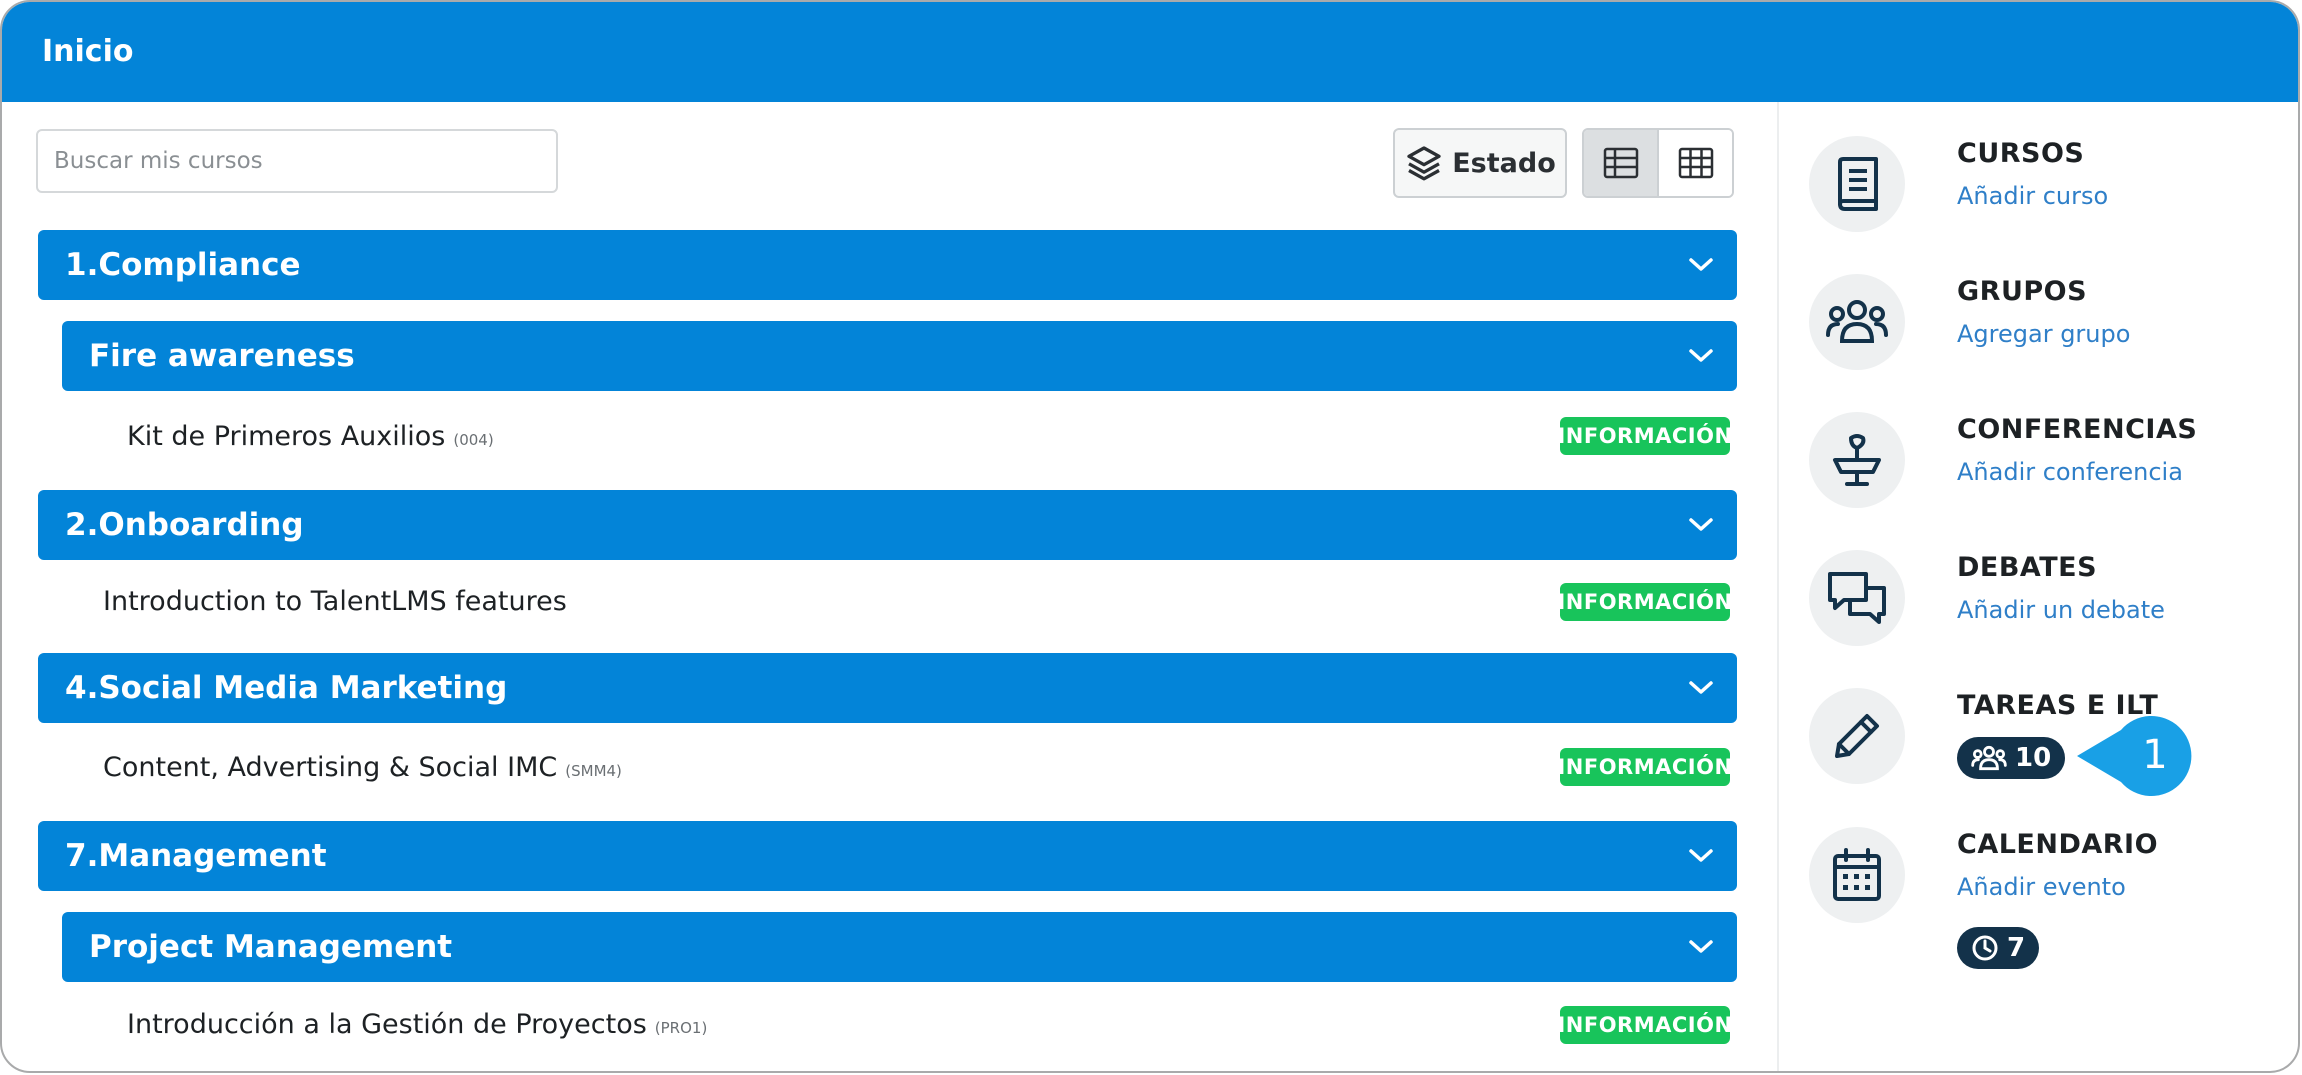 Image resolution: width=2302 pixels, height=1075 pixels. Describe the element at coordinates (2041, 887) in the screenshot. I see `add-event-link: Añadir evento` at that location.